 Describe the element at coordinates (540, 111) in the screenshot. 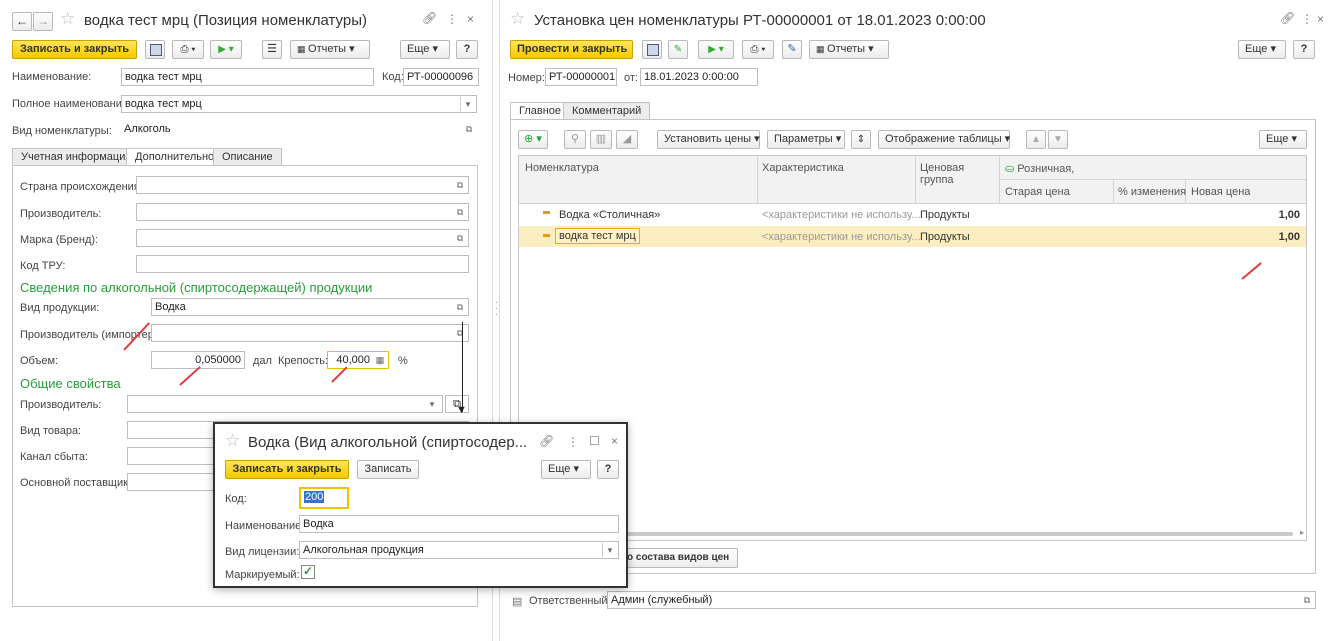

I see `tab-main: Главное` at that location.